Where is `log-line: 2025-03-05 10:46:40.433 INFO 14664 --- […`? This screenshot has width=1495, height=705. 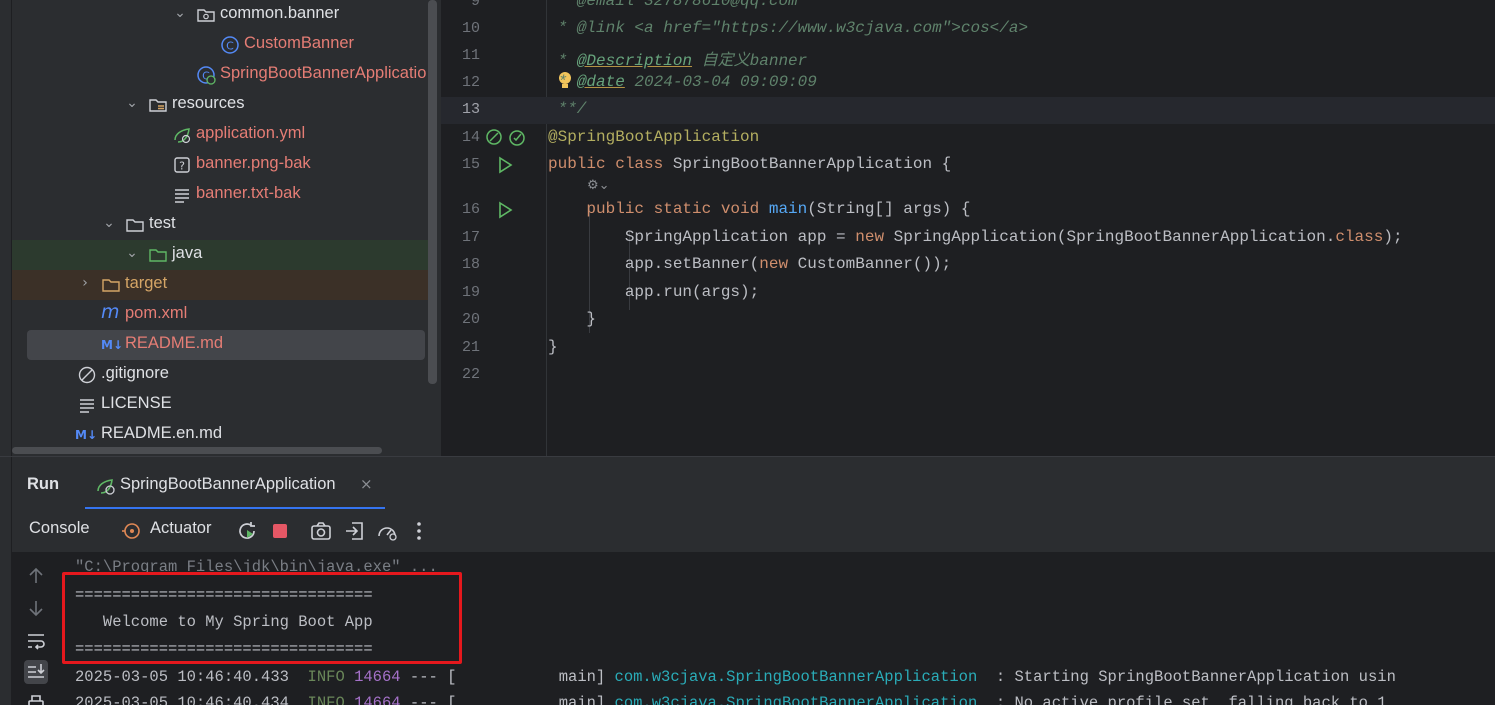 log-line: 2025-03-05 10:46:40.433 INFO 14664 --- [… is located at coordinates (735, 677).